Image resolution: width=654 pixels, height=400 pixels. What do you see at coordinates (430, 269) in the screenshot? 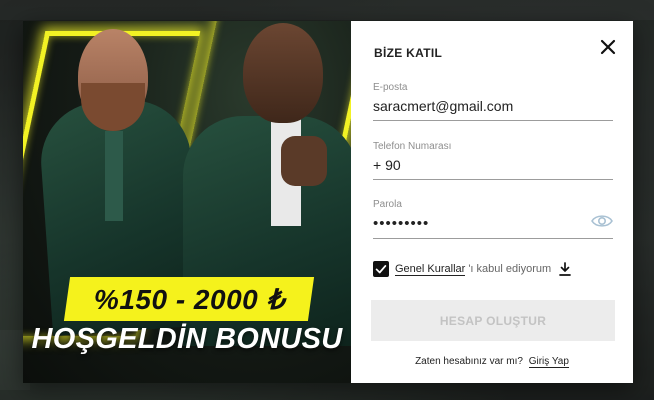
I see `terms-link: Genel Kurallar` at bounding box center [430, 269].